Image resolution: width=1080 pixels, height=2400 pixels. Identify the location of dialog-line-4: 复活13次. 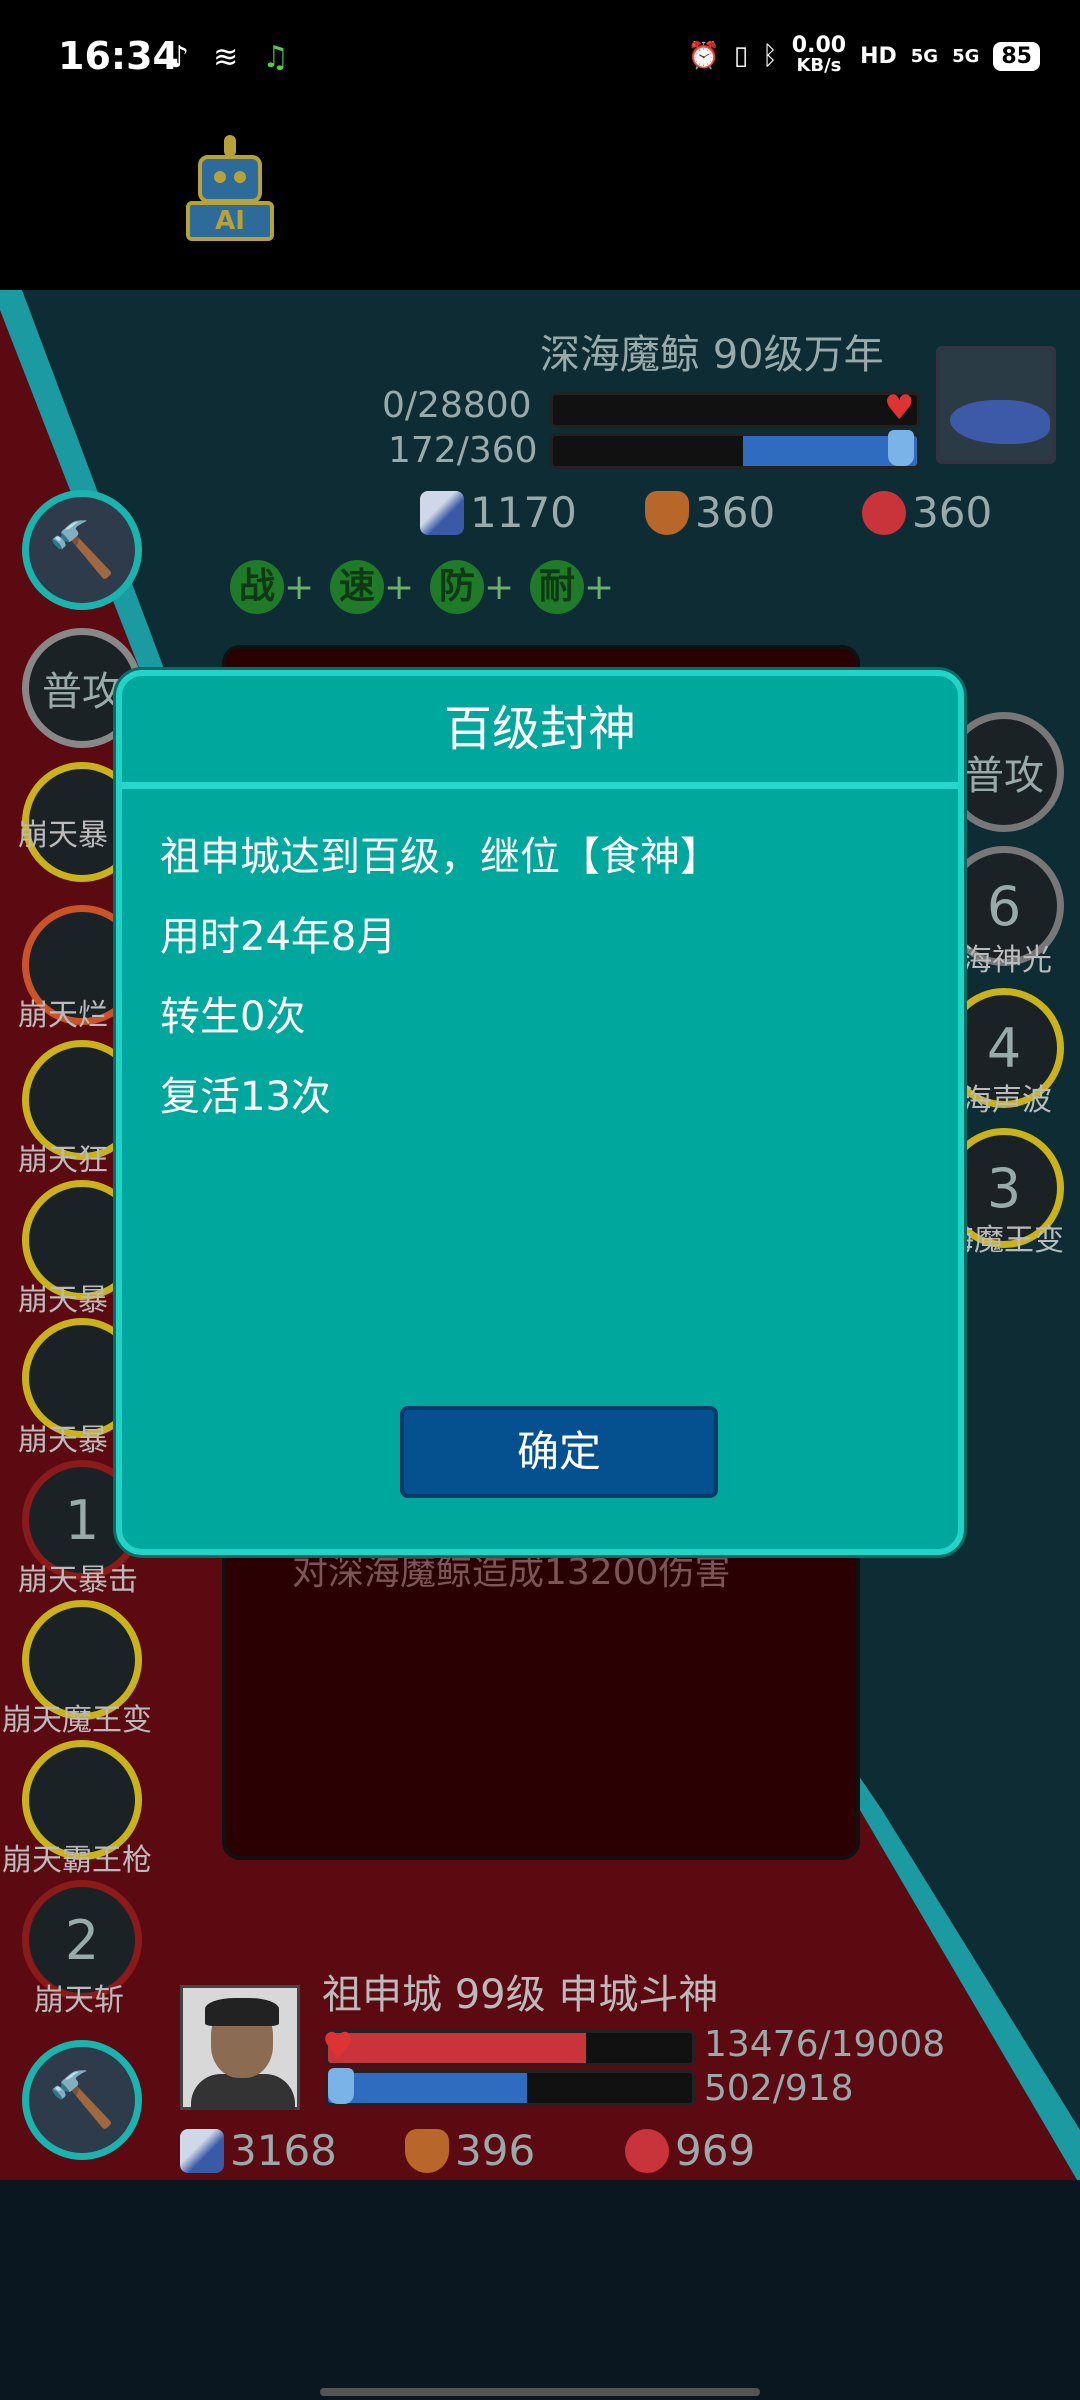
(245, 1097).